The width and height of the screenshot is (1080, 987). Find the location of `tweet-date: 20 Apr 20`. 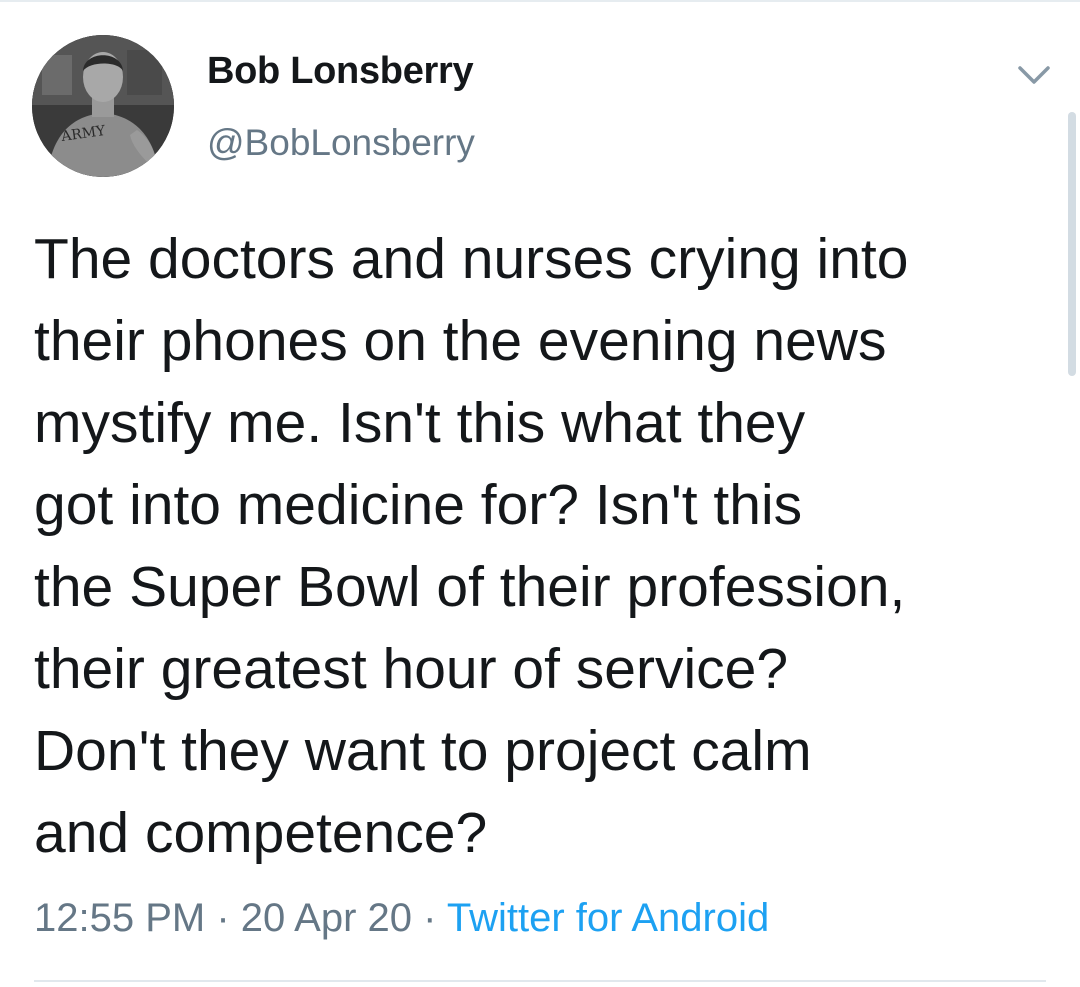

tweet-date: 20 Apr 20 is located at coordinates (326, 918).